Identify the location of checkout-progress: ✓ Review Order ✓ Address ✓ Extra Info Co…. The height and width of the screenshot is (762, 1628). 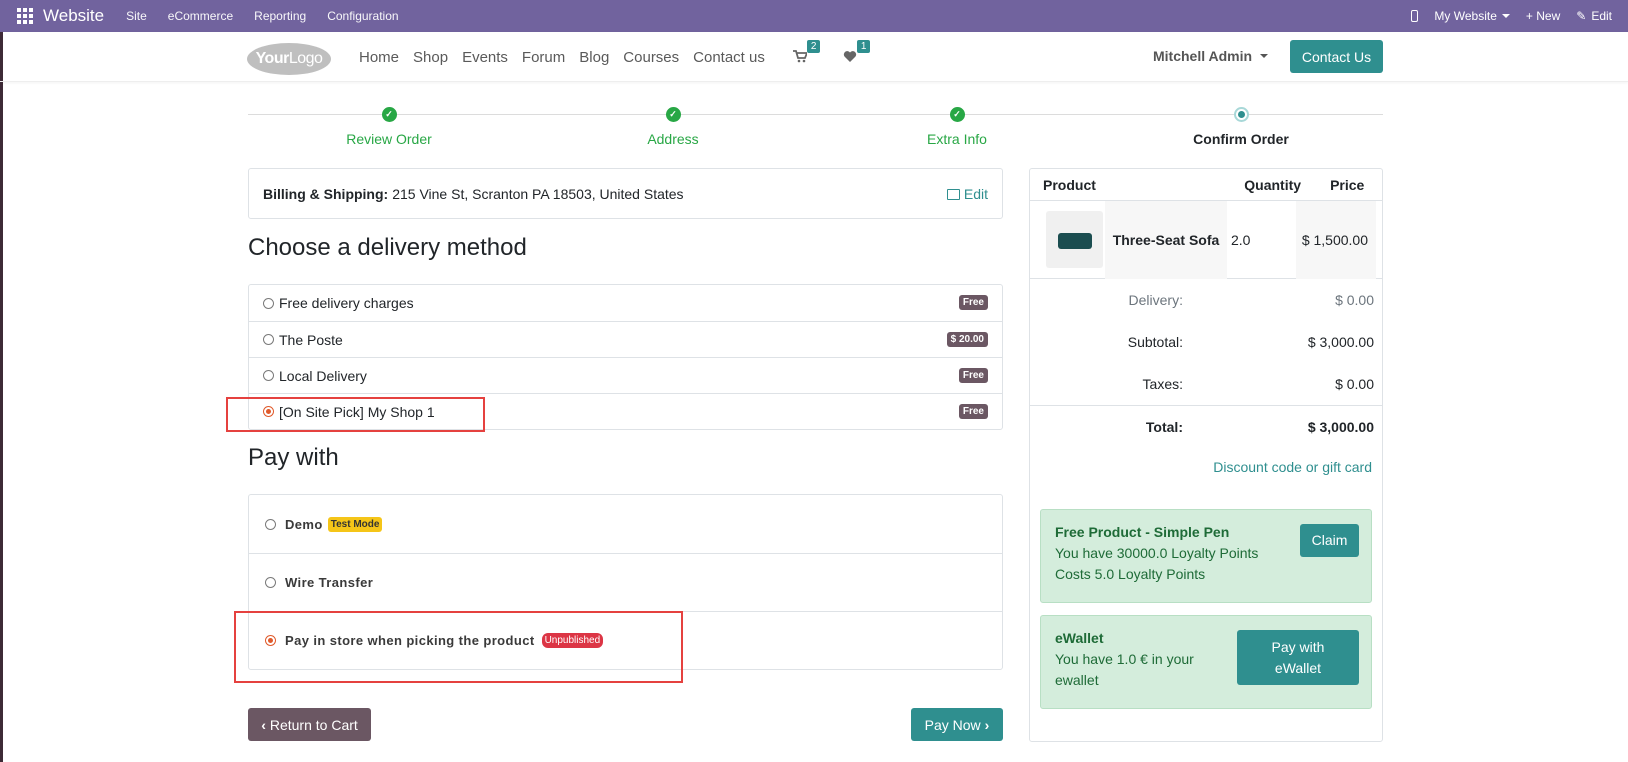
(815, 129).